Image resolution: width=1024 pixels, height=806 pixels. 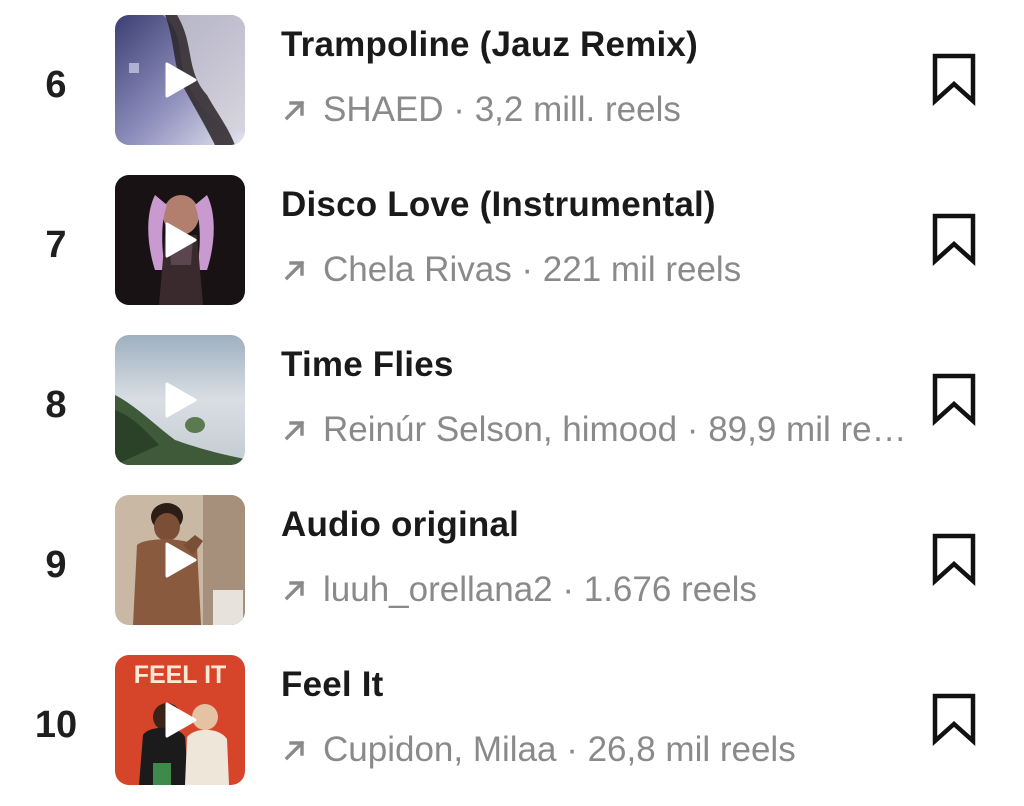 What do you see at coordinates (617, 429) in the screenshot?
I see `artist-and-reel-count: Reinúr Selson, himood · 89,9 mil reels` at bounding box center [617, 429].